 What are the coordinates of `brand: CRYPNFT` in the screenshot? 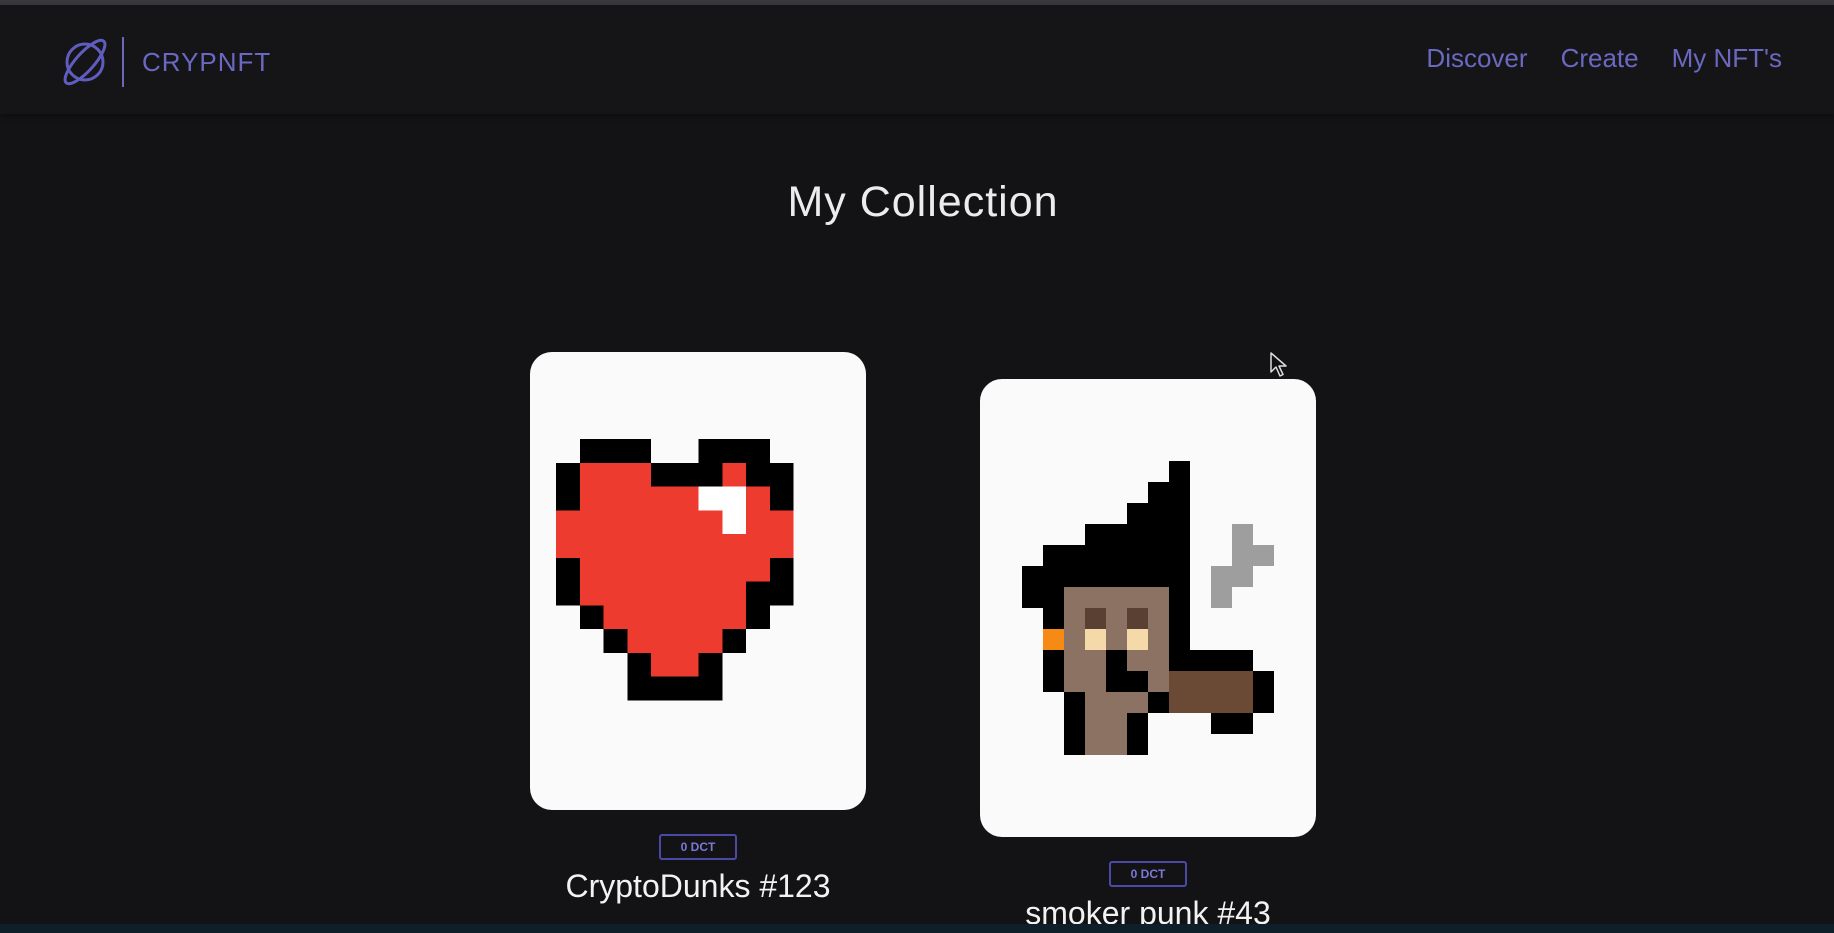 It's located at (163, 62).